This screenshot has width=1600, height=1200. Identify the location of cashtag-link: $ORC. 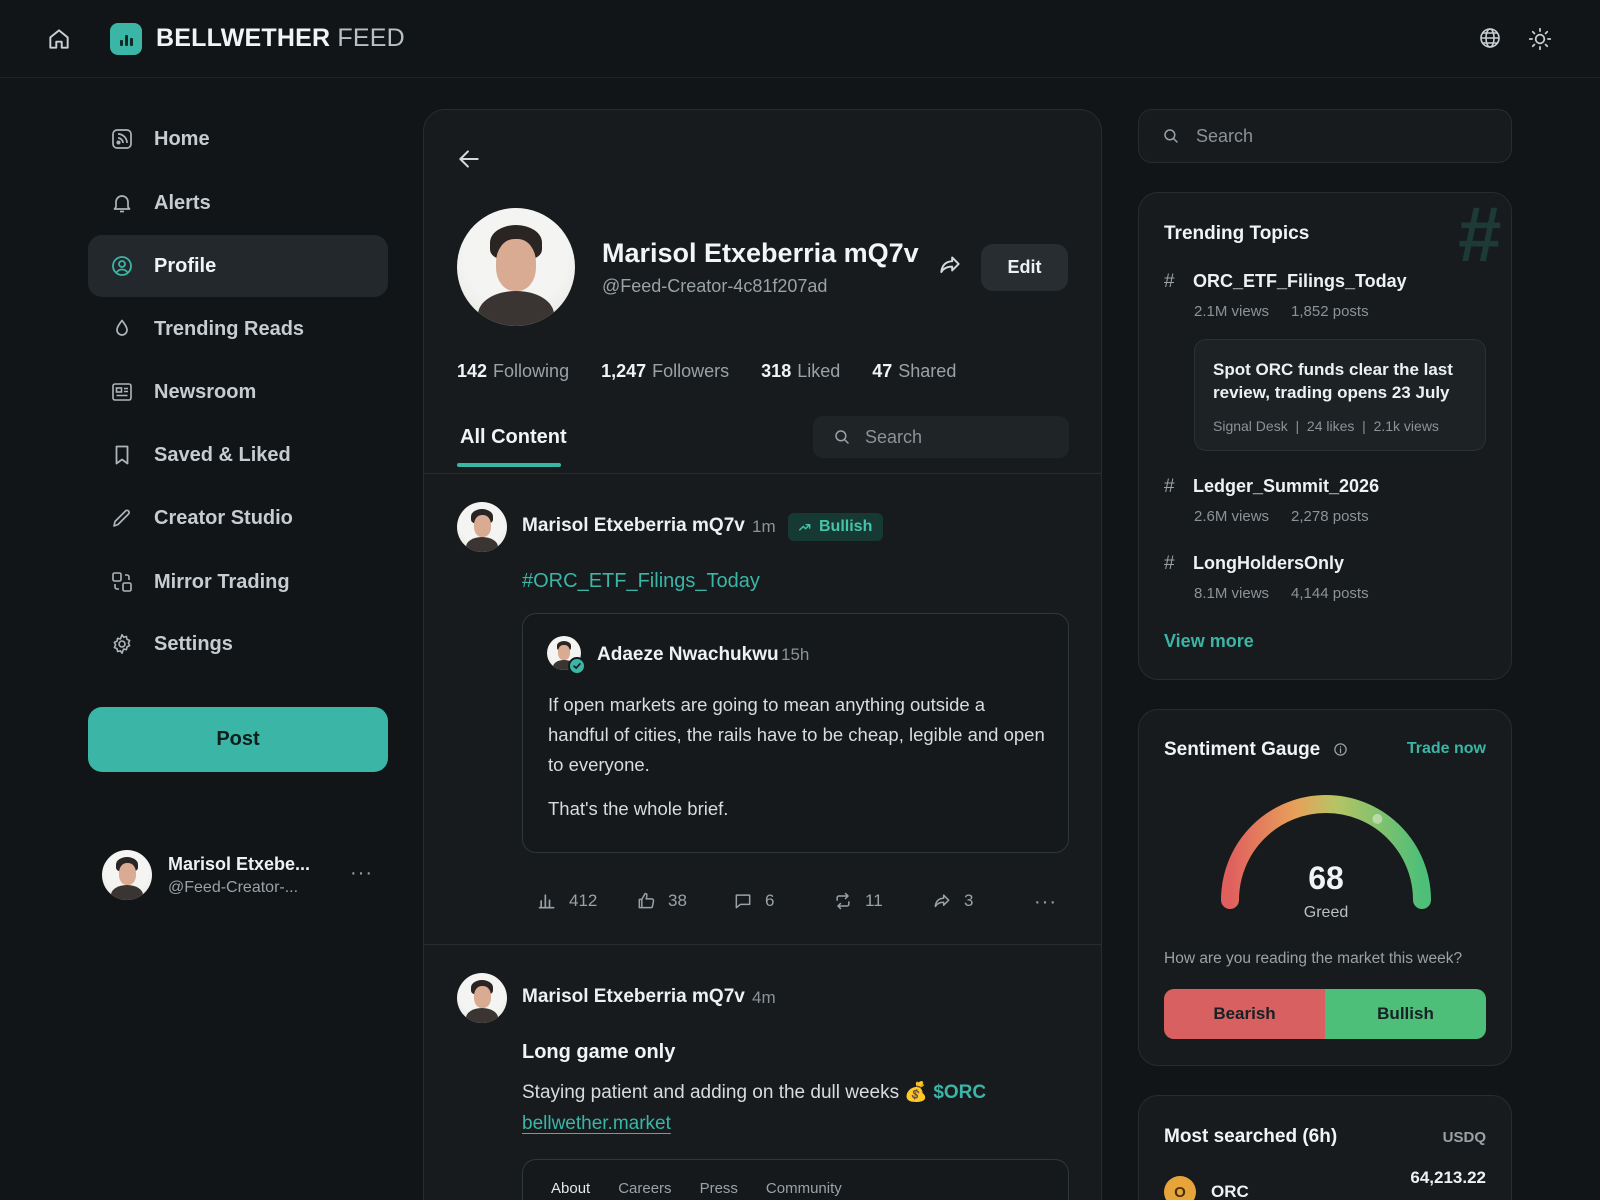
(959, 1092).